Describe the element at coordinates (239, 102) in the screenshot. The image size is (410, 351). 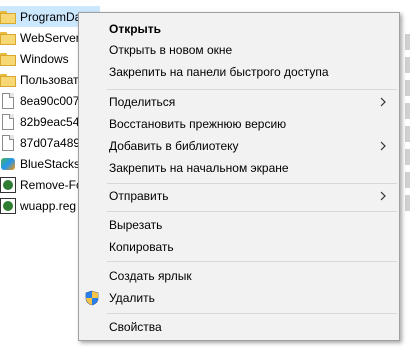
I see `menu-item-share: Поделиться` at that location.